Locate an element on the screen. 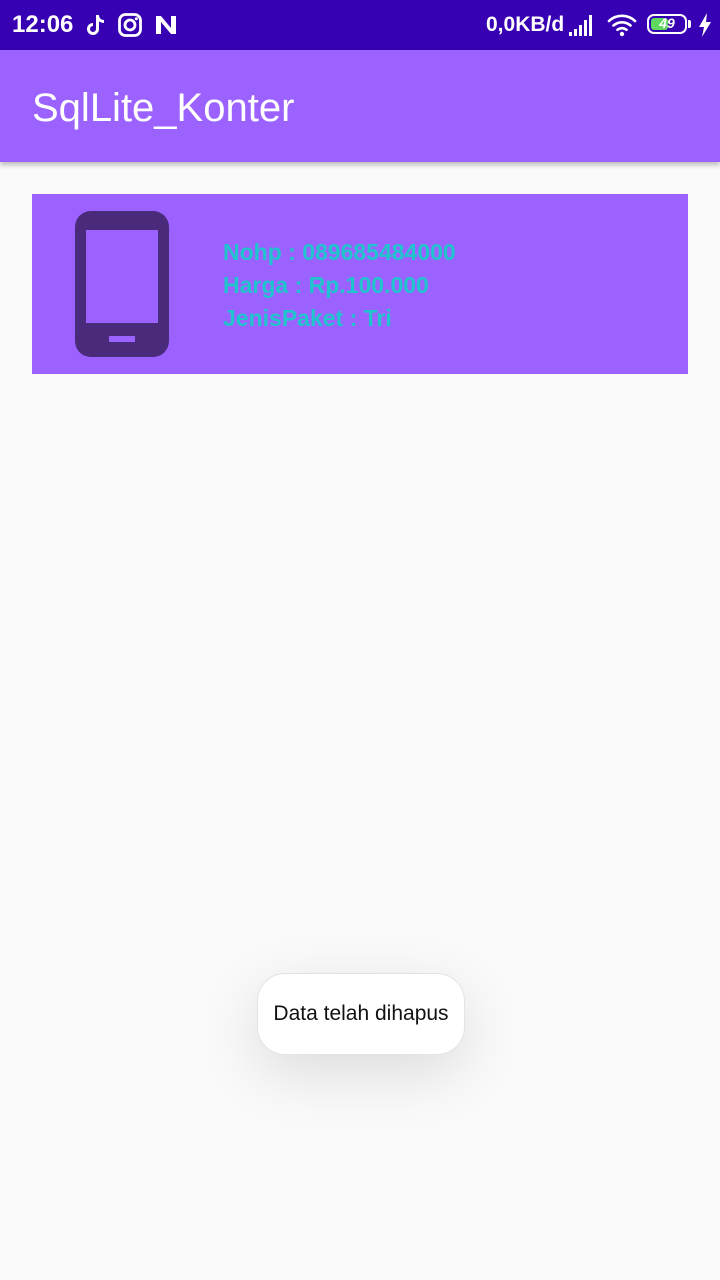  status-bar: 12:06 0,0KB/d 49 is located at coordinates (360, 25).